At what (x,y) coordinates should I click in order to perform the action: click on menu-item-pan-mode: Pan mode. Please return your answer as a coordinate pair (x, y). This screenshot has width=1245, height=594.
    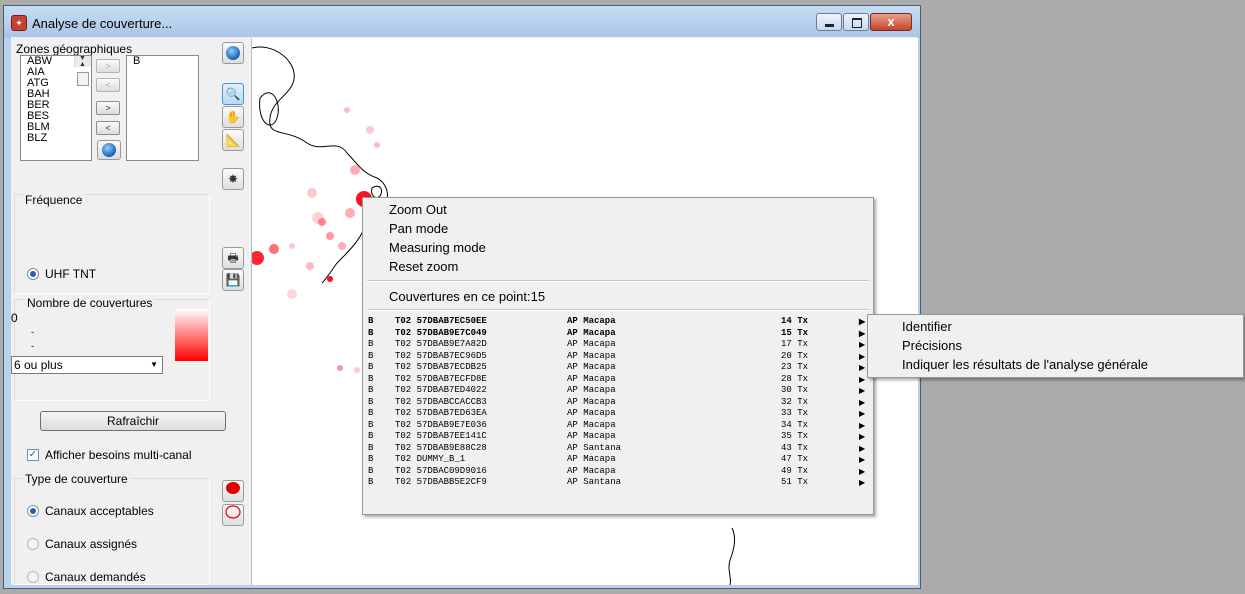
    Looking at the image, I should click on (418, 228).